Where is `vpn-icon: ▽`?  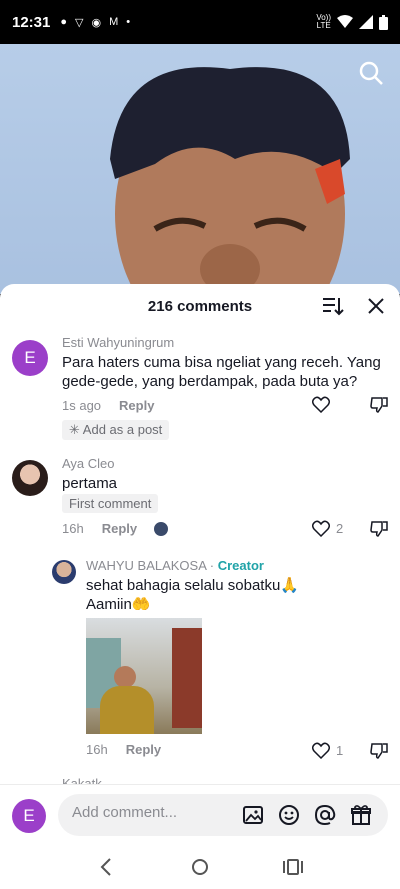
vpn-icon: ▽ is located at coordinates (79, 22).